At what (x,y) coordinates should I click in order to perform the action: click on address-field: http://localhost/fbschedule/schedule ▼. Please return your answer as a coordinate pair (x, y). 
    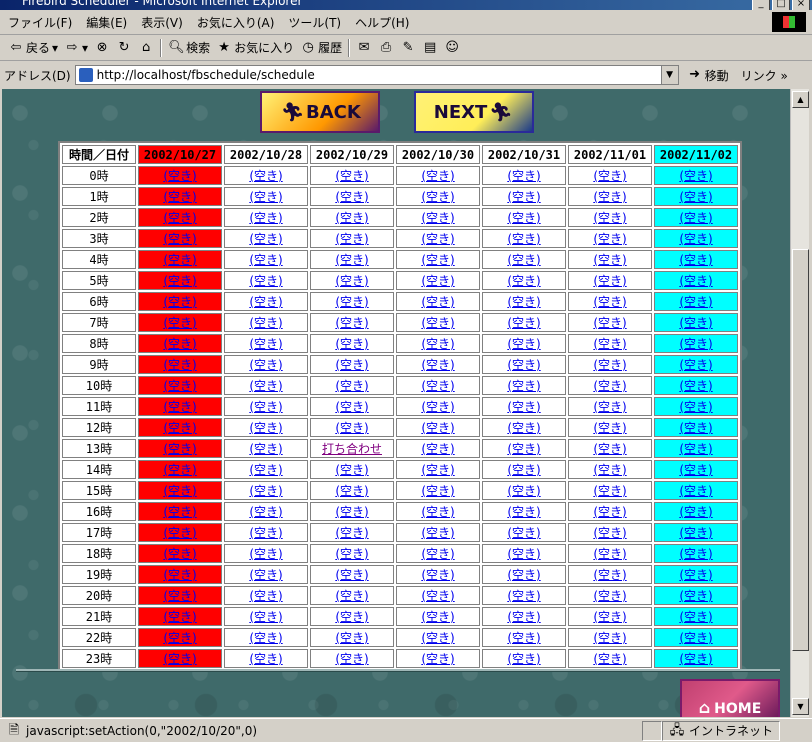
    Looking at the image, I should click on (376, 75).